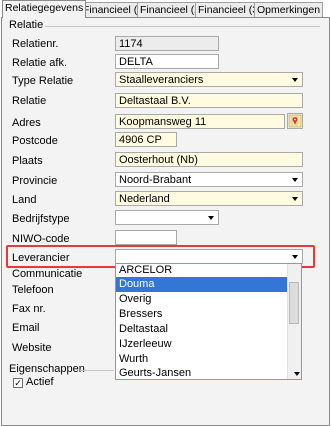 Image resolution: width=331 pixels, height=426 pixels. What do you see at coordinates (35, 181) in the screenshot?
I see `label-provincie: Provincie` at bounding box center [35, 181].